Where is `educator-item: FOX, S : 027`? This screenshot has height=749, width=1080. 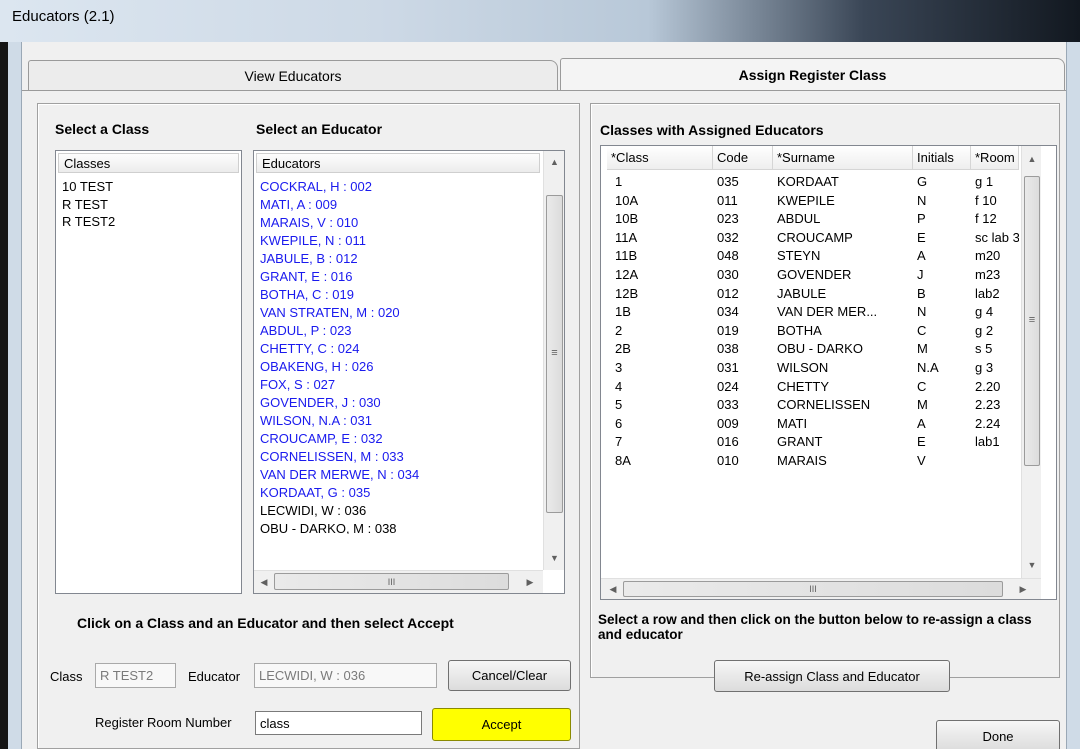
educator-item: FOX, S : 027 is located at coordinates (297, 385).